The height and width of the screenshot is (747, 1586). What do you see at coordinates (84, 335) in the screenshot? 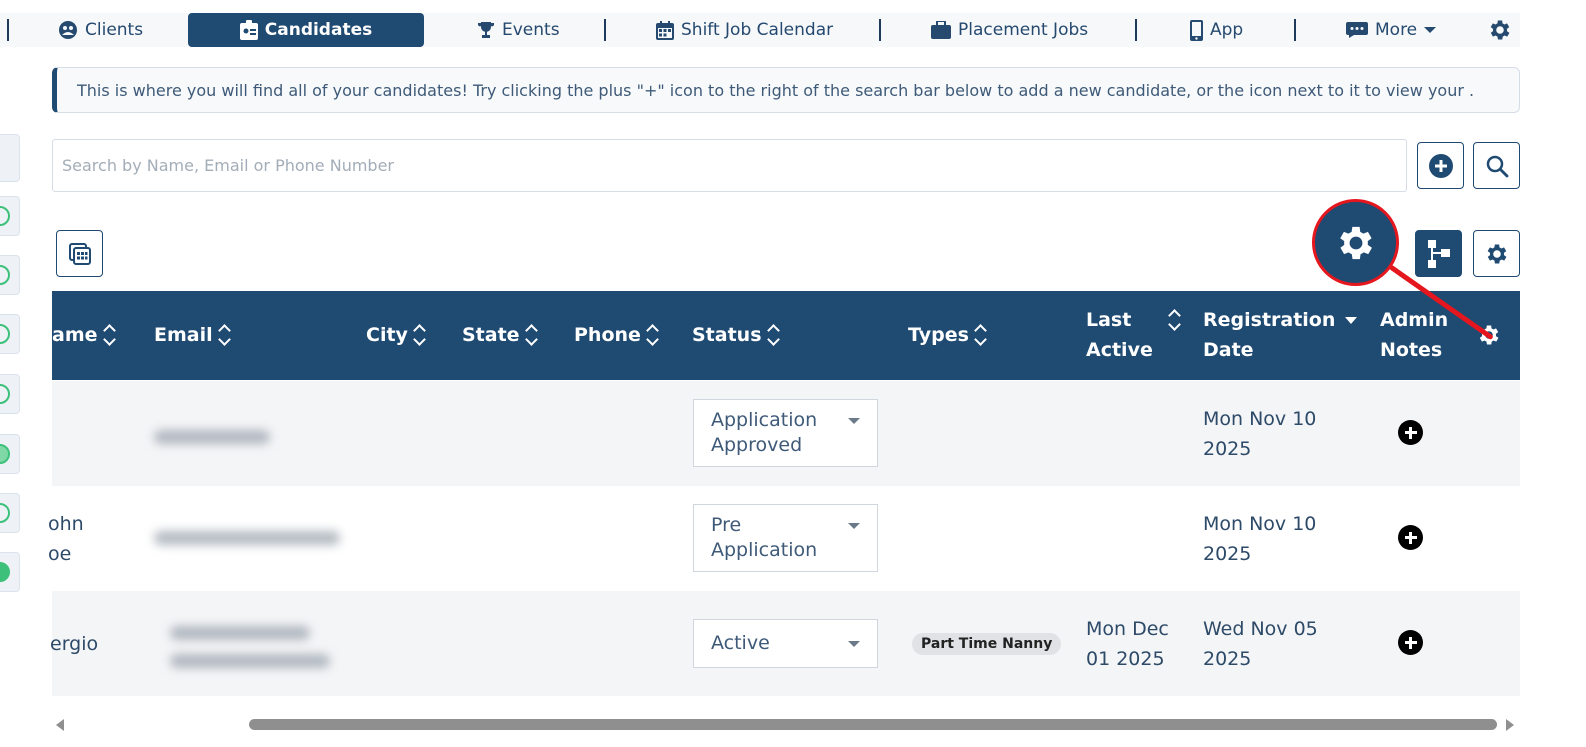
I see `column-header-name: ame` at bounding box center [84, 335].